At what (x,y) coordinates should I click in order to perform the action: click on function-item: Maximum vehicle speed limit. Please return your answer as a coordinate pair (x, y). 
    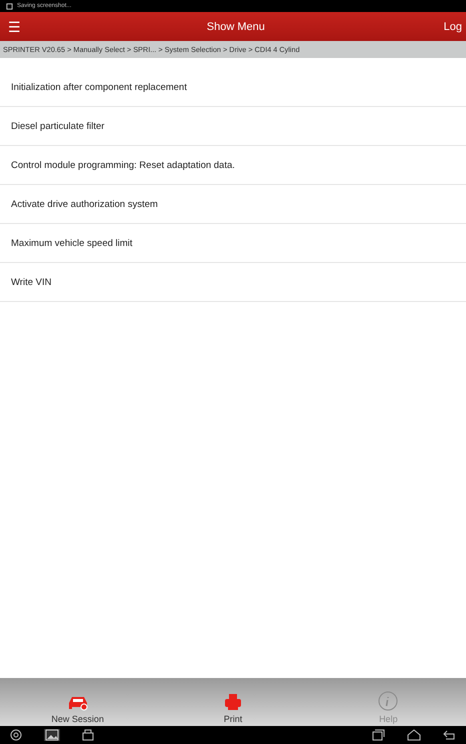
    Looking at the image, I should click on (233, 243).